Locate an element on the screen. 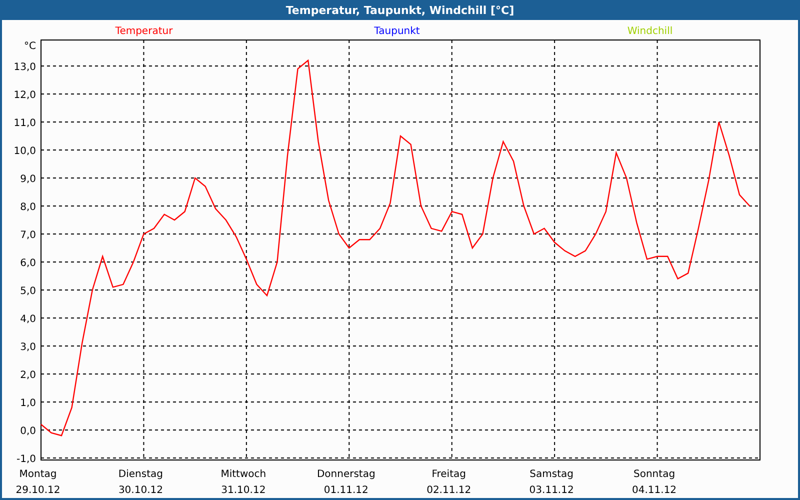 The height and width of the screenshot is (500, 800). axis-tick-label: 10,0 is located at coordinates (25, 152).